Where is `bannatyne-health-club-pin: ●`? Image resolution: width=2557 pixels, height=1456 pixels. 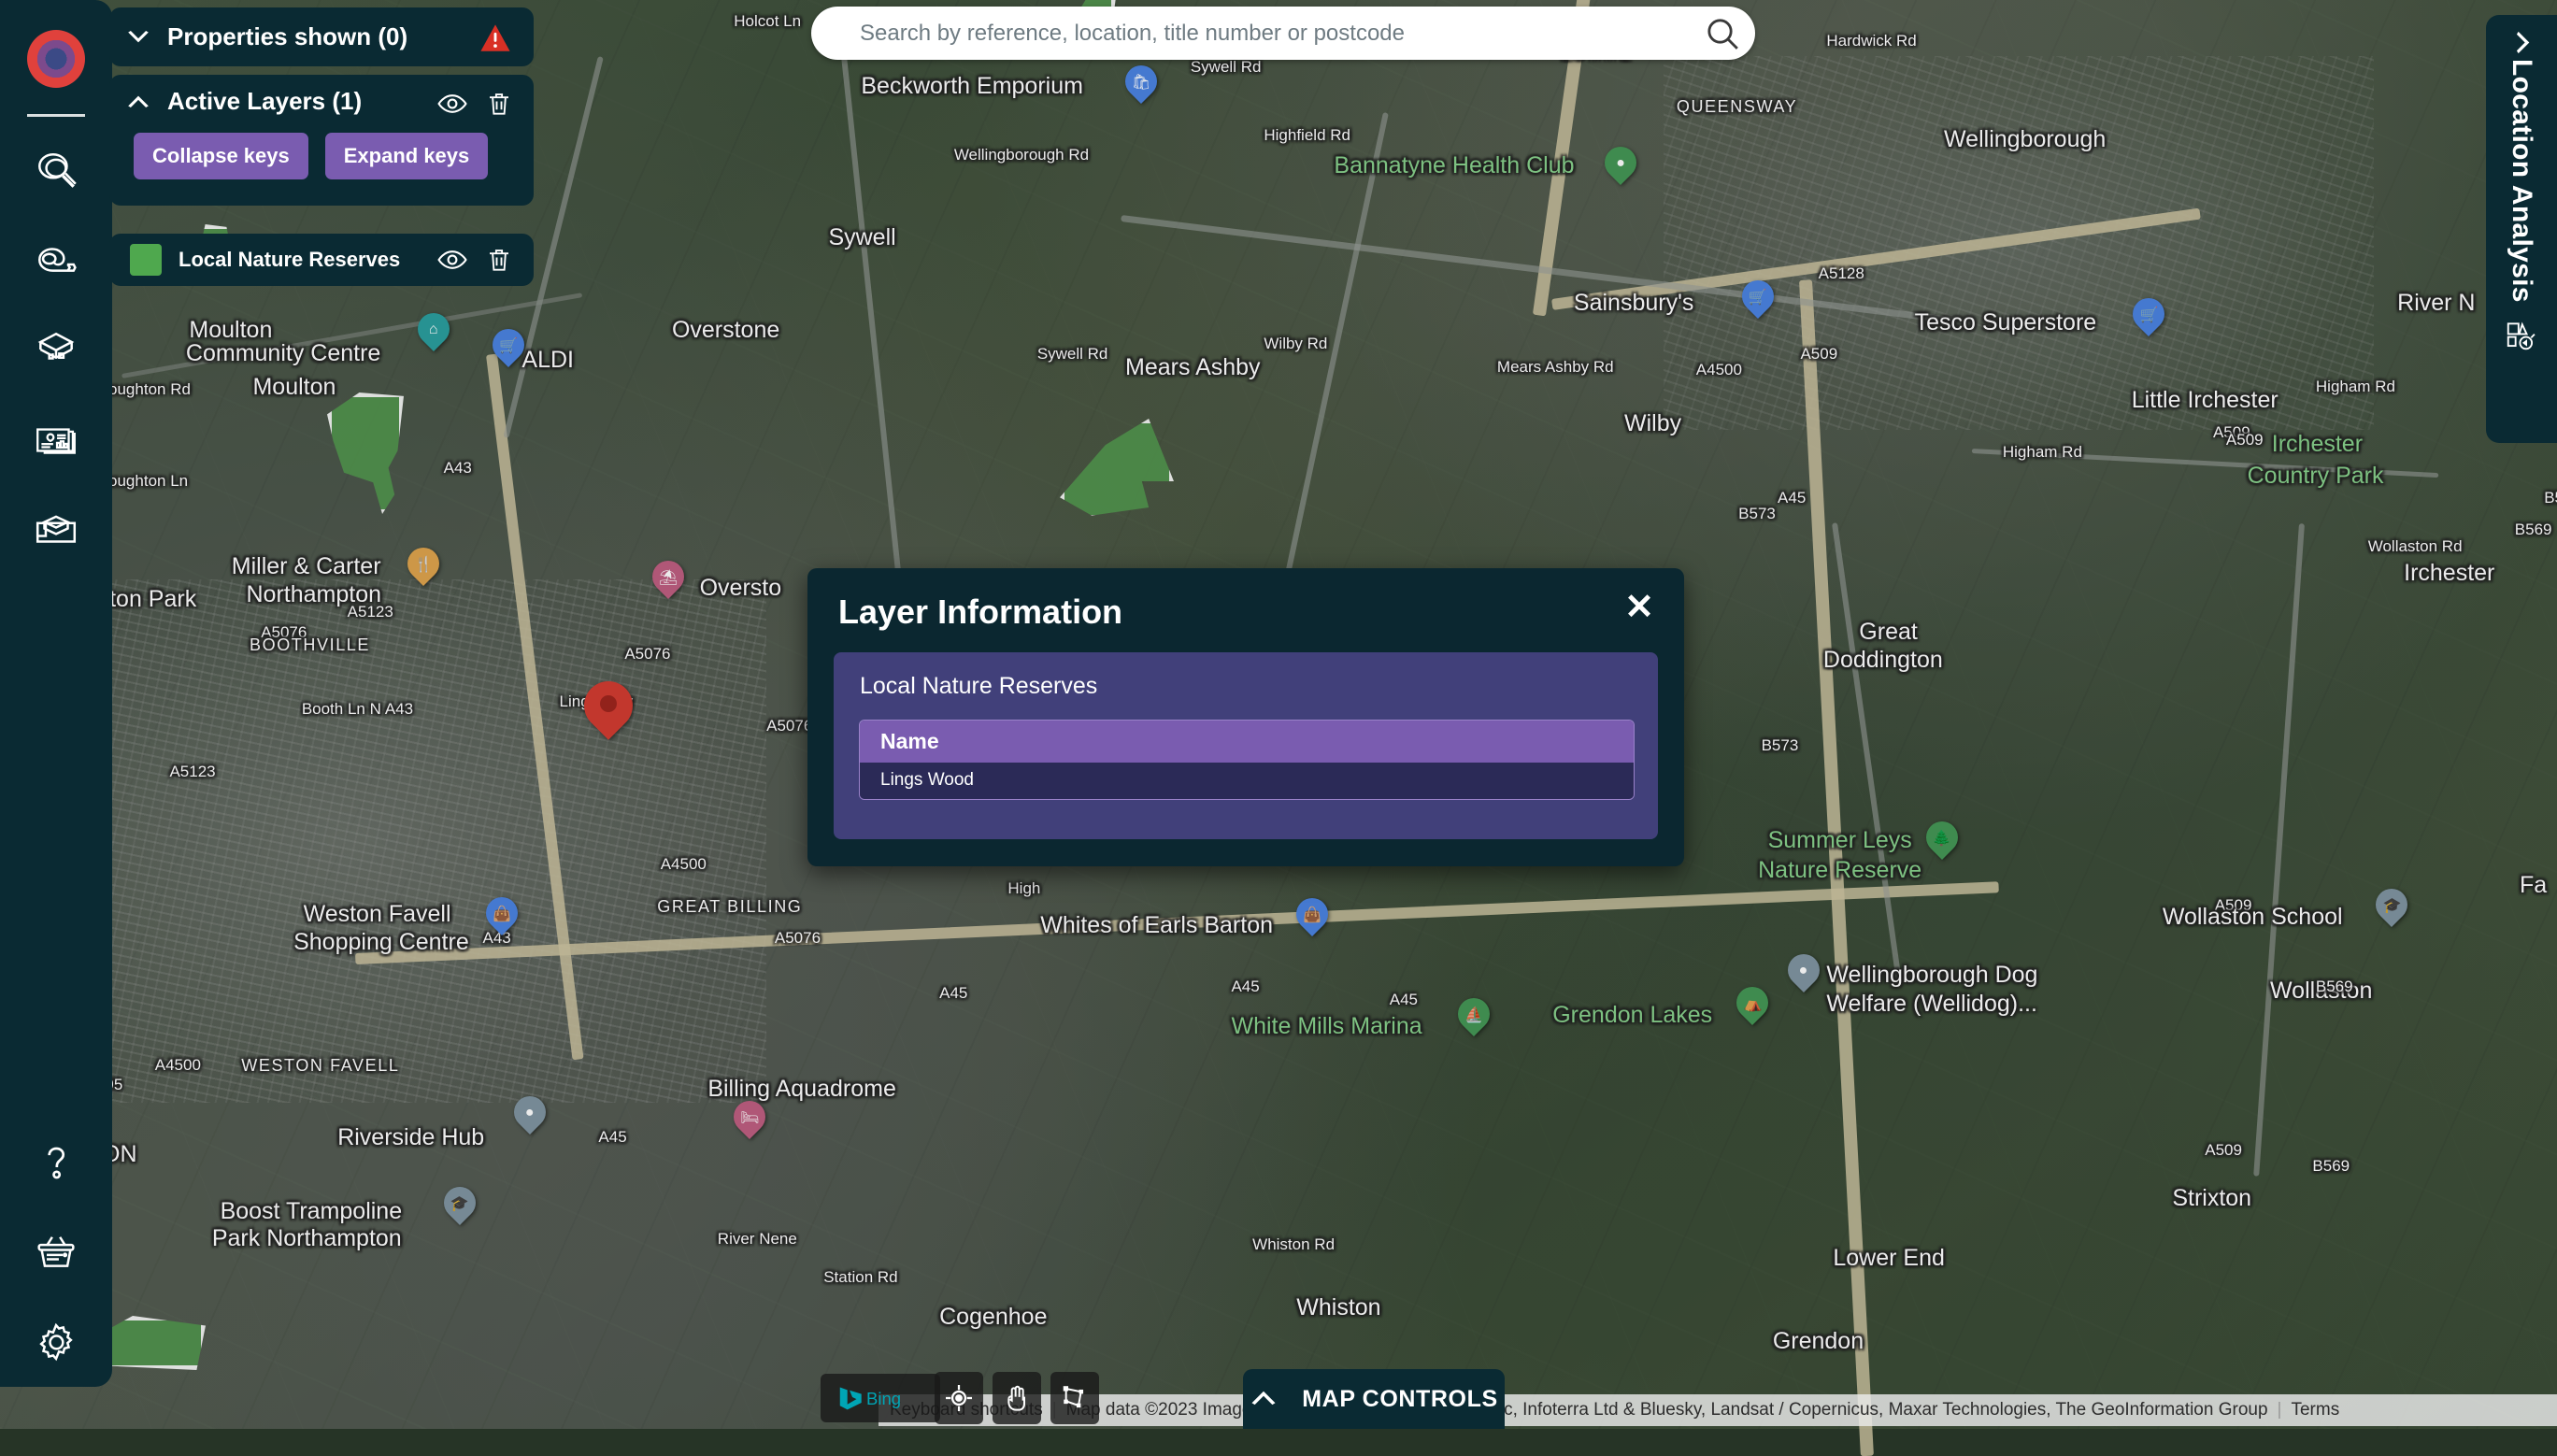
bannatyne-health-club-pin: ● is located at coordinates (1621, 165).